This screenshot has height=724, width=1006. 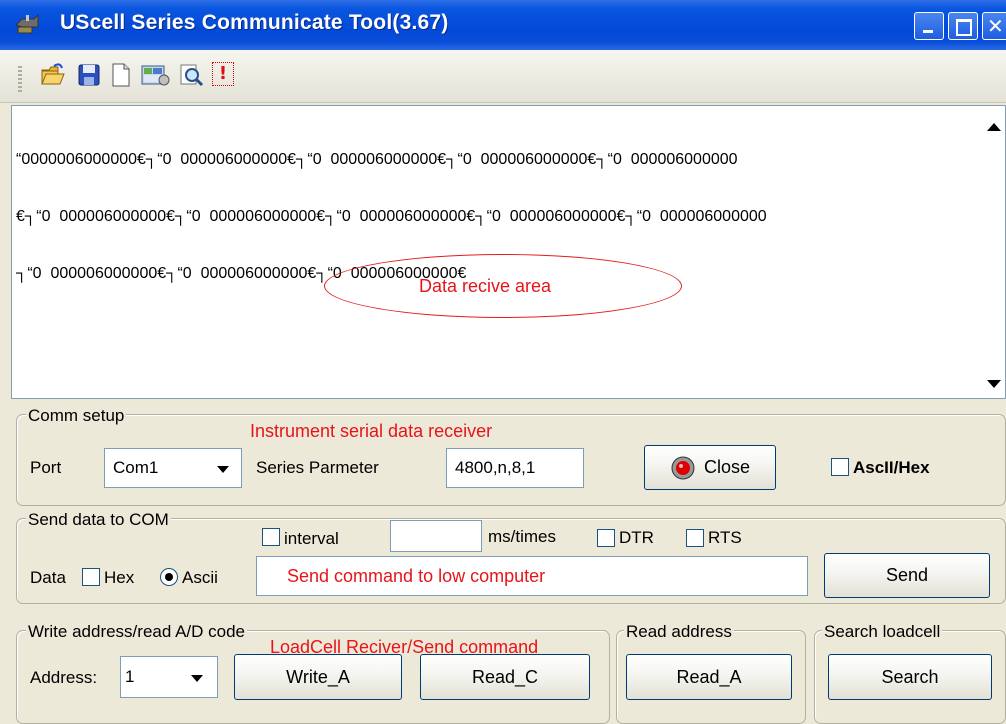 I want to click on comm-setup-legend: Comm setup, so click(x=76, y=416).